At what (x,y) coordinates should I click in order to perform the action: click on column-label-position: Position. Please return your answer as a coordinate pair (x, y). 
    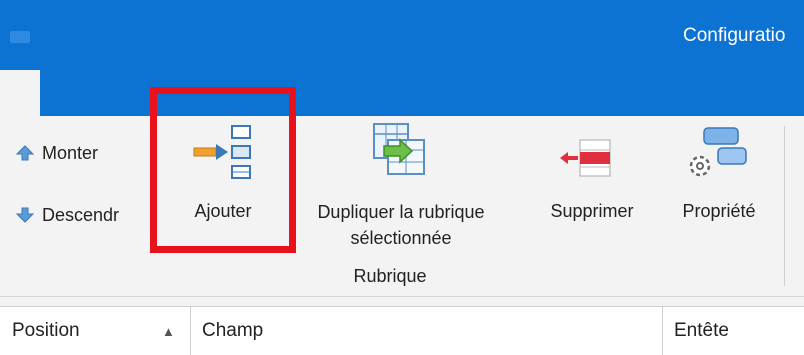
    Looking at the image, I should click on (46, 330).